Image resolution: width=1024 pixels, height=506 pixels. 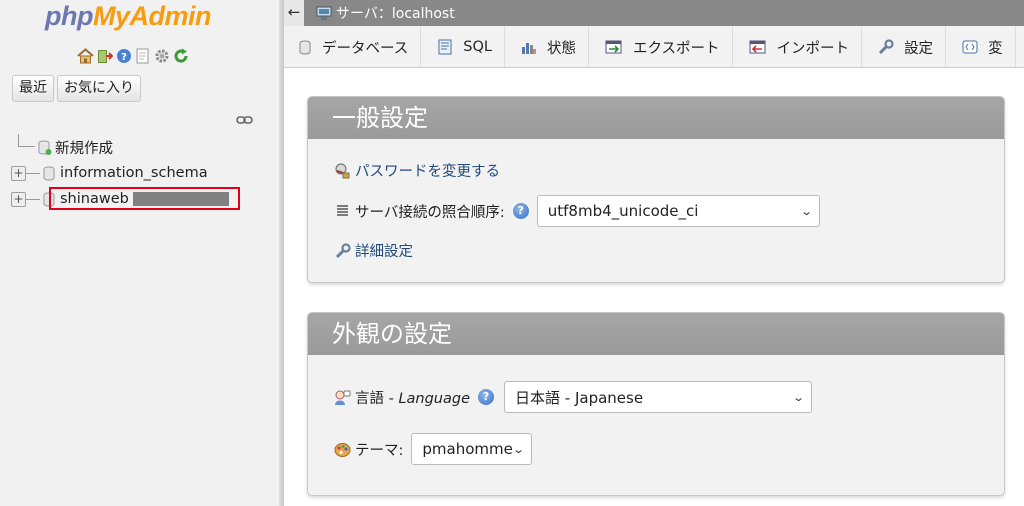 I want to click on menu-status: 状態, so click(x=547, y=46).